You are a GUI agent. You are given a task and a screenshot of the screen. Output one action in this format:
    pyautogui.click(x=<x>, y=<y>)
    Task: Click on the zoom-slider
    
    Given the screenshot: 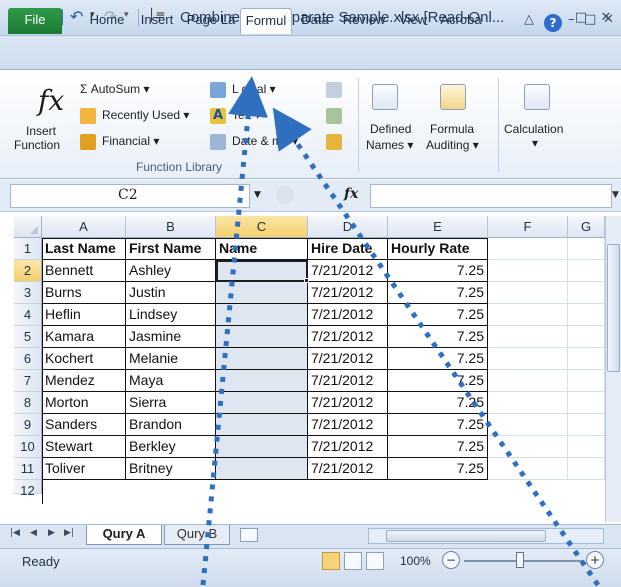 What is the action you would take?
    pyautogui.click(x=524, y=561)
    